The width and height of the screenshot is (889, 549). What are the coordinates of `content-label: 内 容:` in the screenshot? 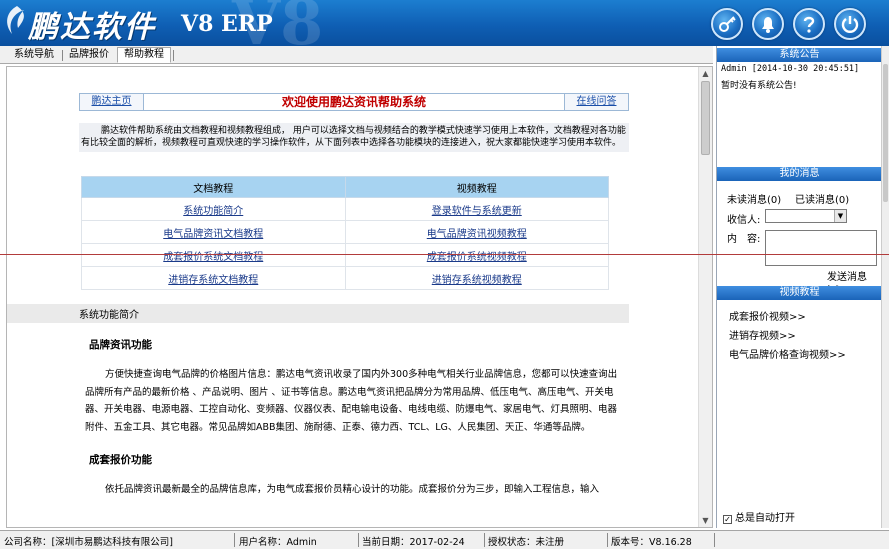 It's located at (744, 239).